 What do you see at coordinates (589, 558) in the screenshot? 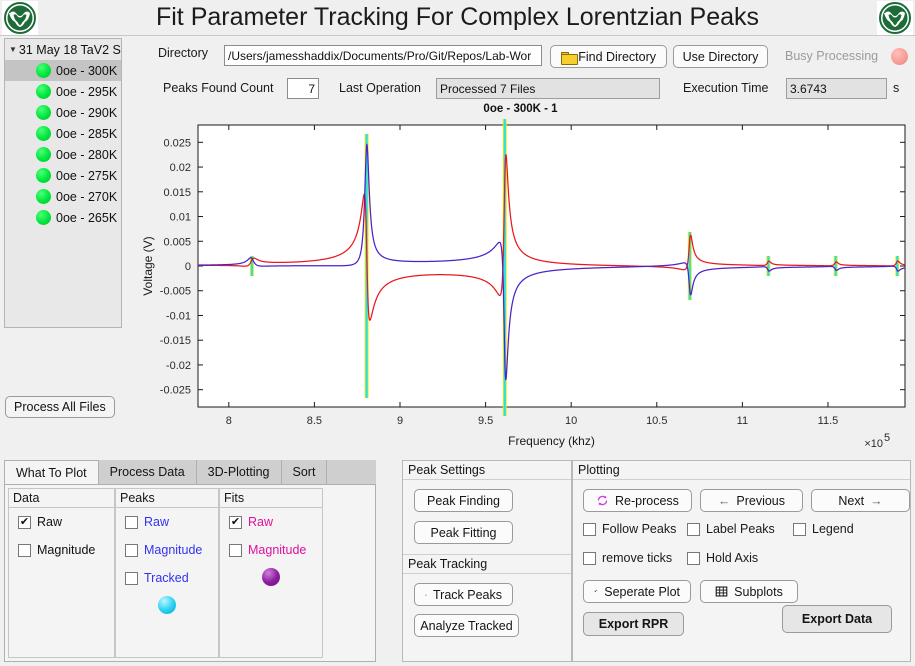
I see `remove-ticks-checkbox` at bounding box center [589, 558].